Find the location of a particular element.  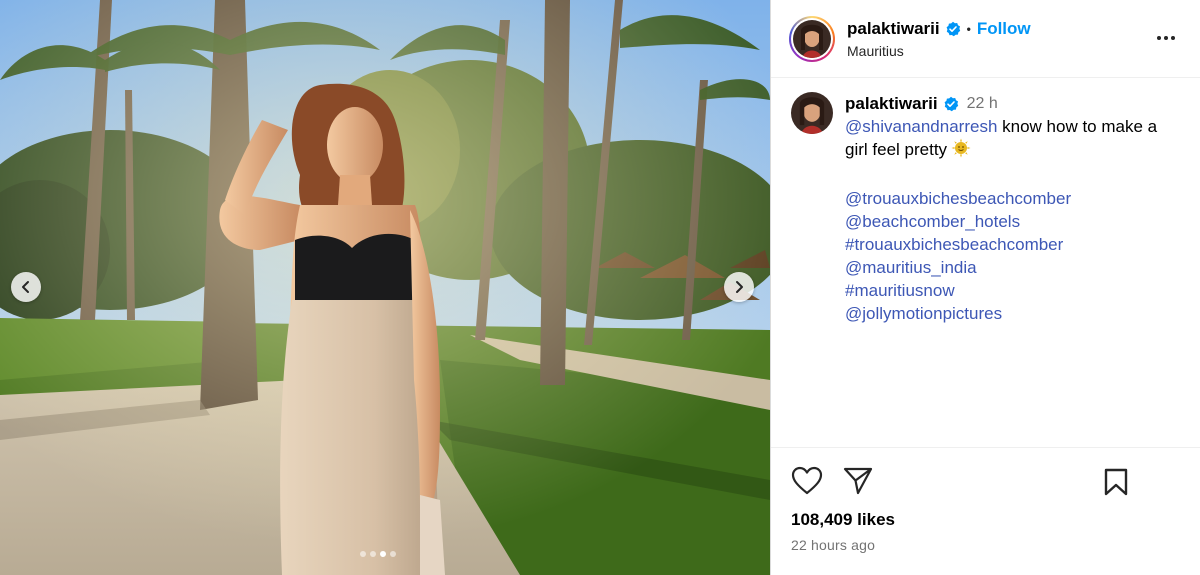

story-ring-avatar is located at coordinates (812, 38).